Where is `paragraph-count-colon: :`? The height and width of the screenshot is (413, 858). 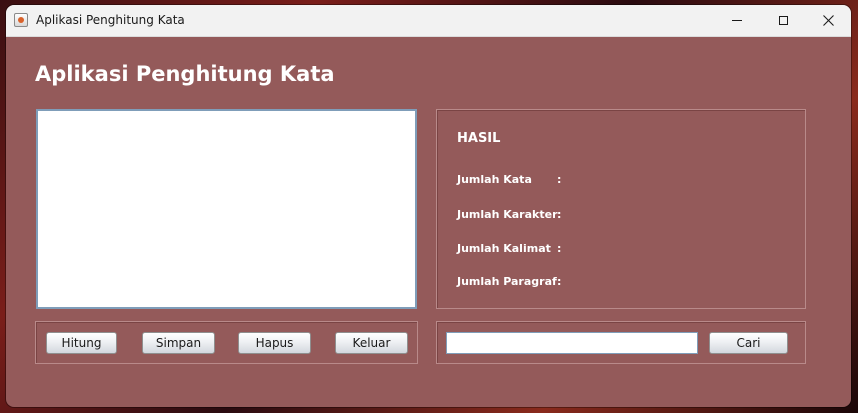
paragraph-count-colon: : is located at coordinates (559, 281).